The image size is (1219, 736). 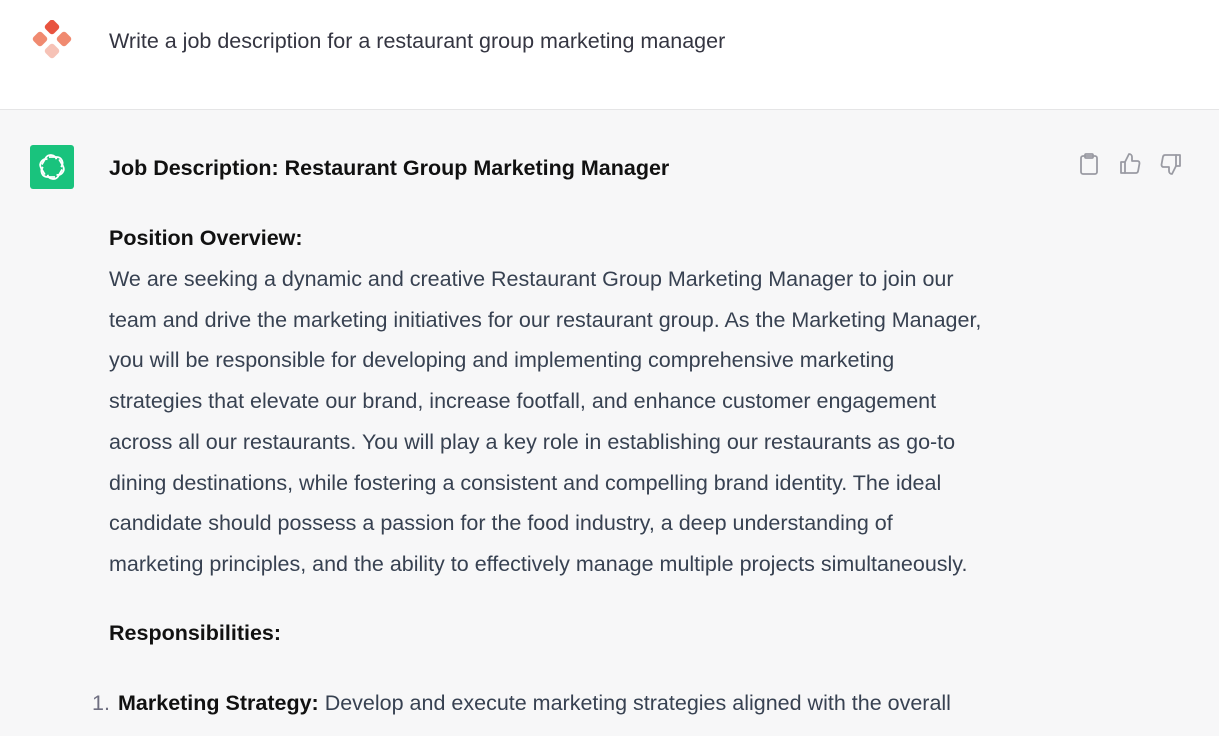 I want to click on responsibilities-heading: Responsibilities:, so click(x=195, y=633).